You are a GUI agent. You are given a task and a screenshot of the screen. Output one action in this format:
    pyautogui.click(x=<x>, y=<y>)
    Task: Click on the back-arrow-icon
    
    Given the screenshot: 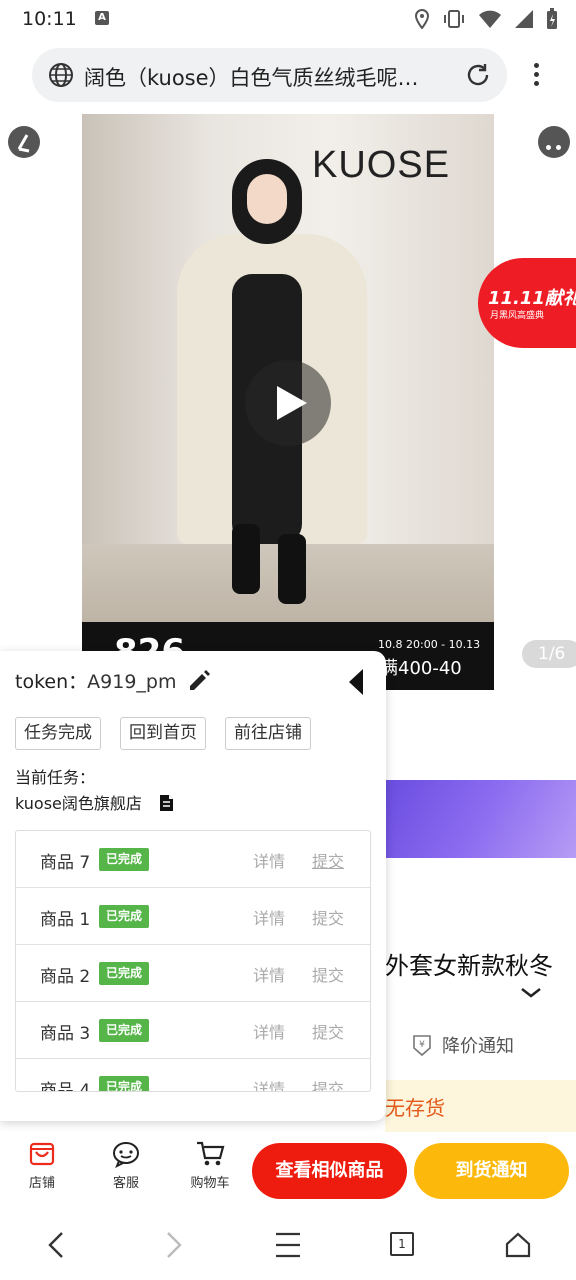 What is the action you would take?
    pyautogui.click(x=23, y=143)
    